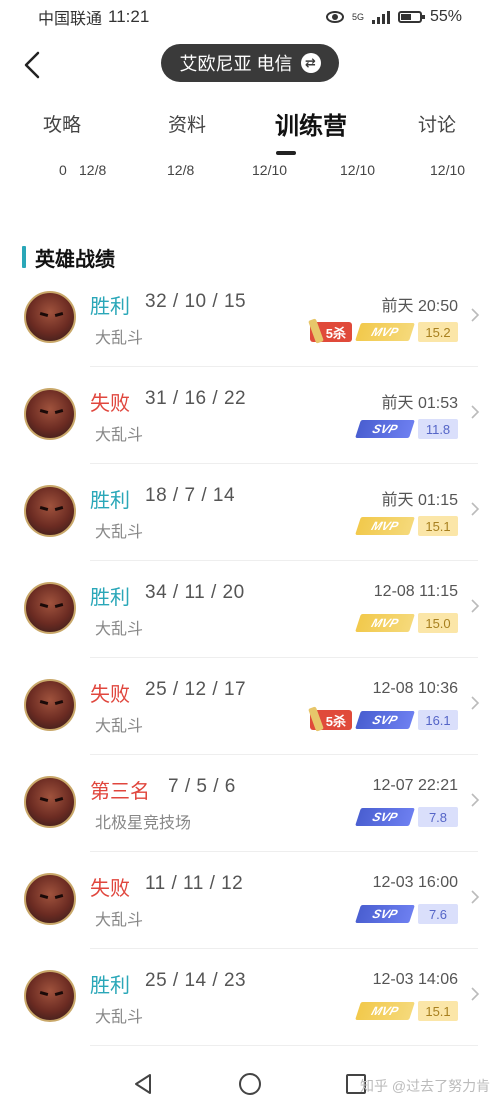 This screenshot has width=500, height=1111. I want to click on server-switch-button: 艾欧尼亚 电信 ⇄, so click(250, 63).